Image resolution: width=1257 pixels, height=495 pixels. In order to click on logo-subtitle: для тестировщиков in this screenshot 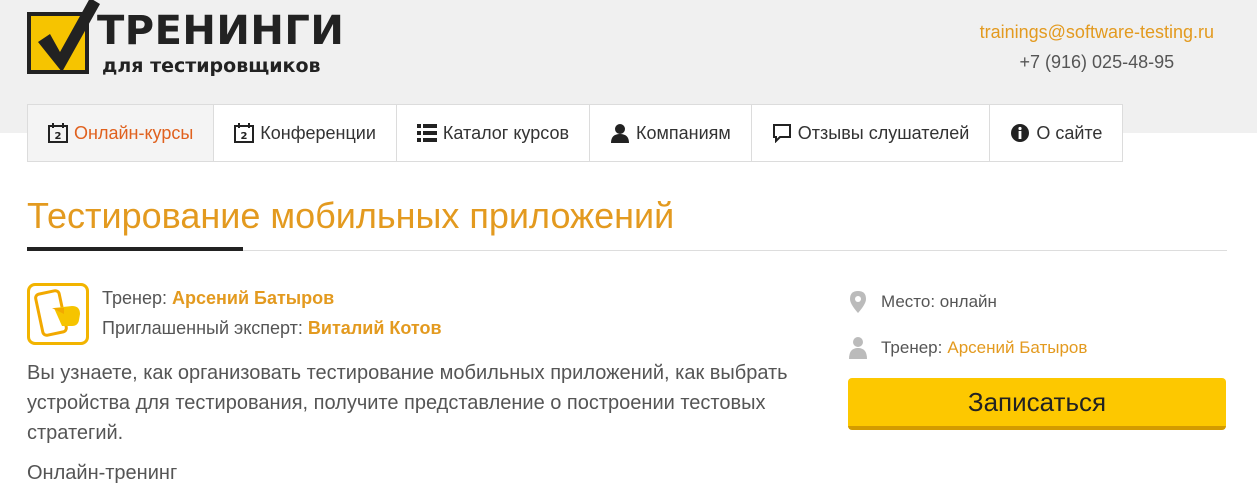, I will do `click(211, 66)`.